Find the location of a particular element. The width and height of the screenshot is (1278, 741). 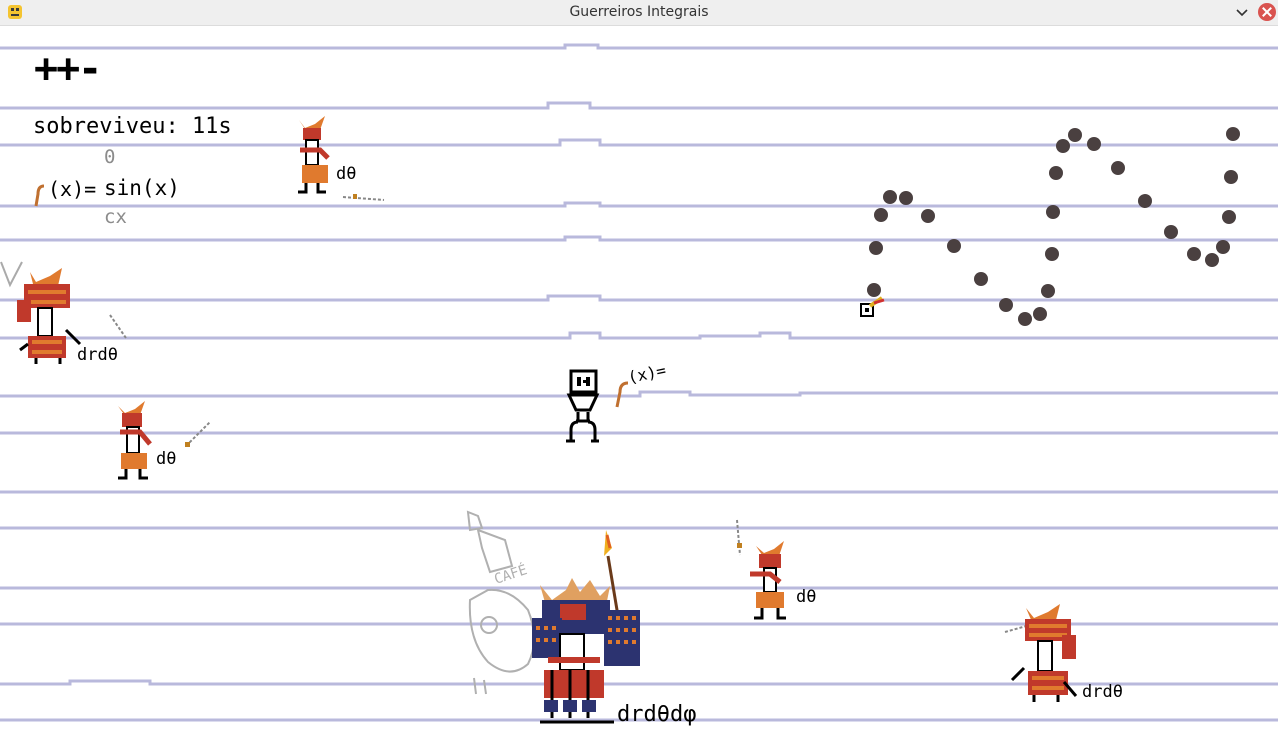

cafe-sketch-decor: CAFÉ is located at coordinates (500, 602).